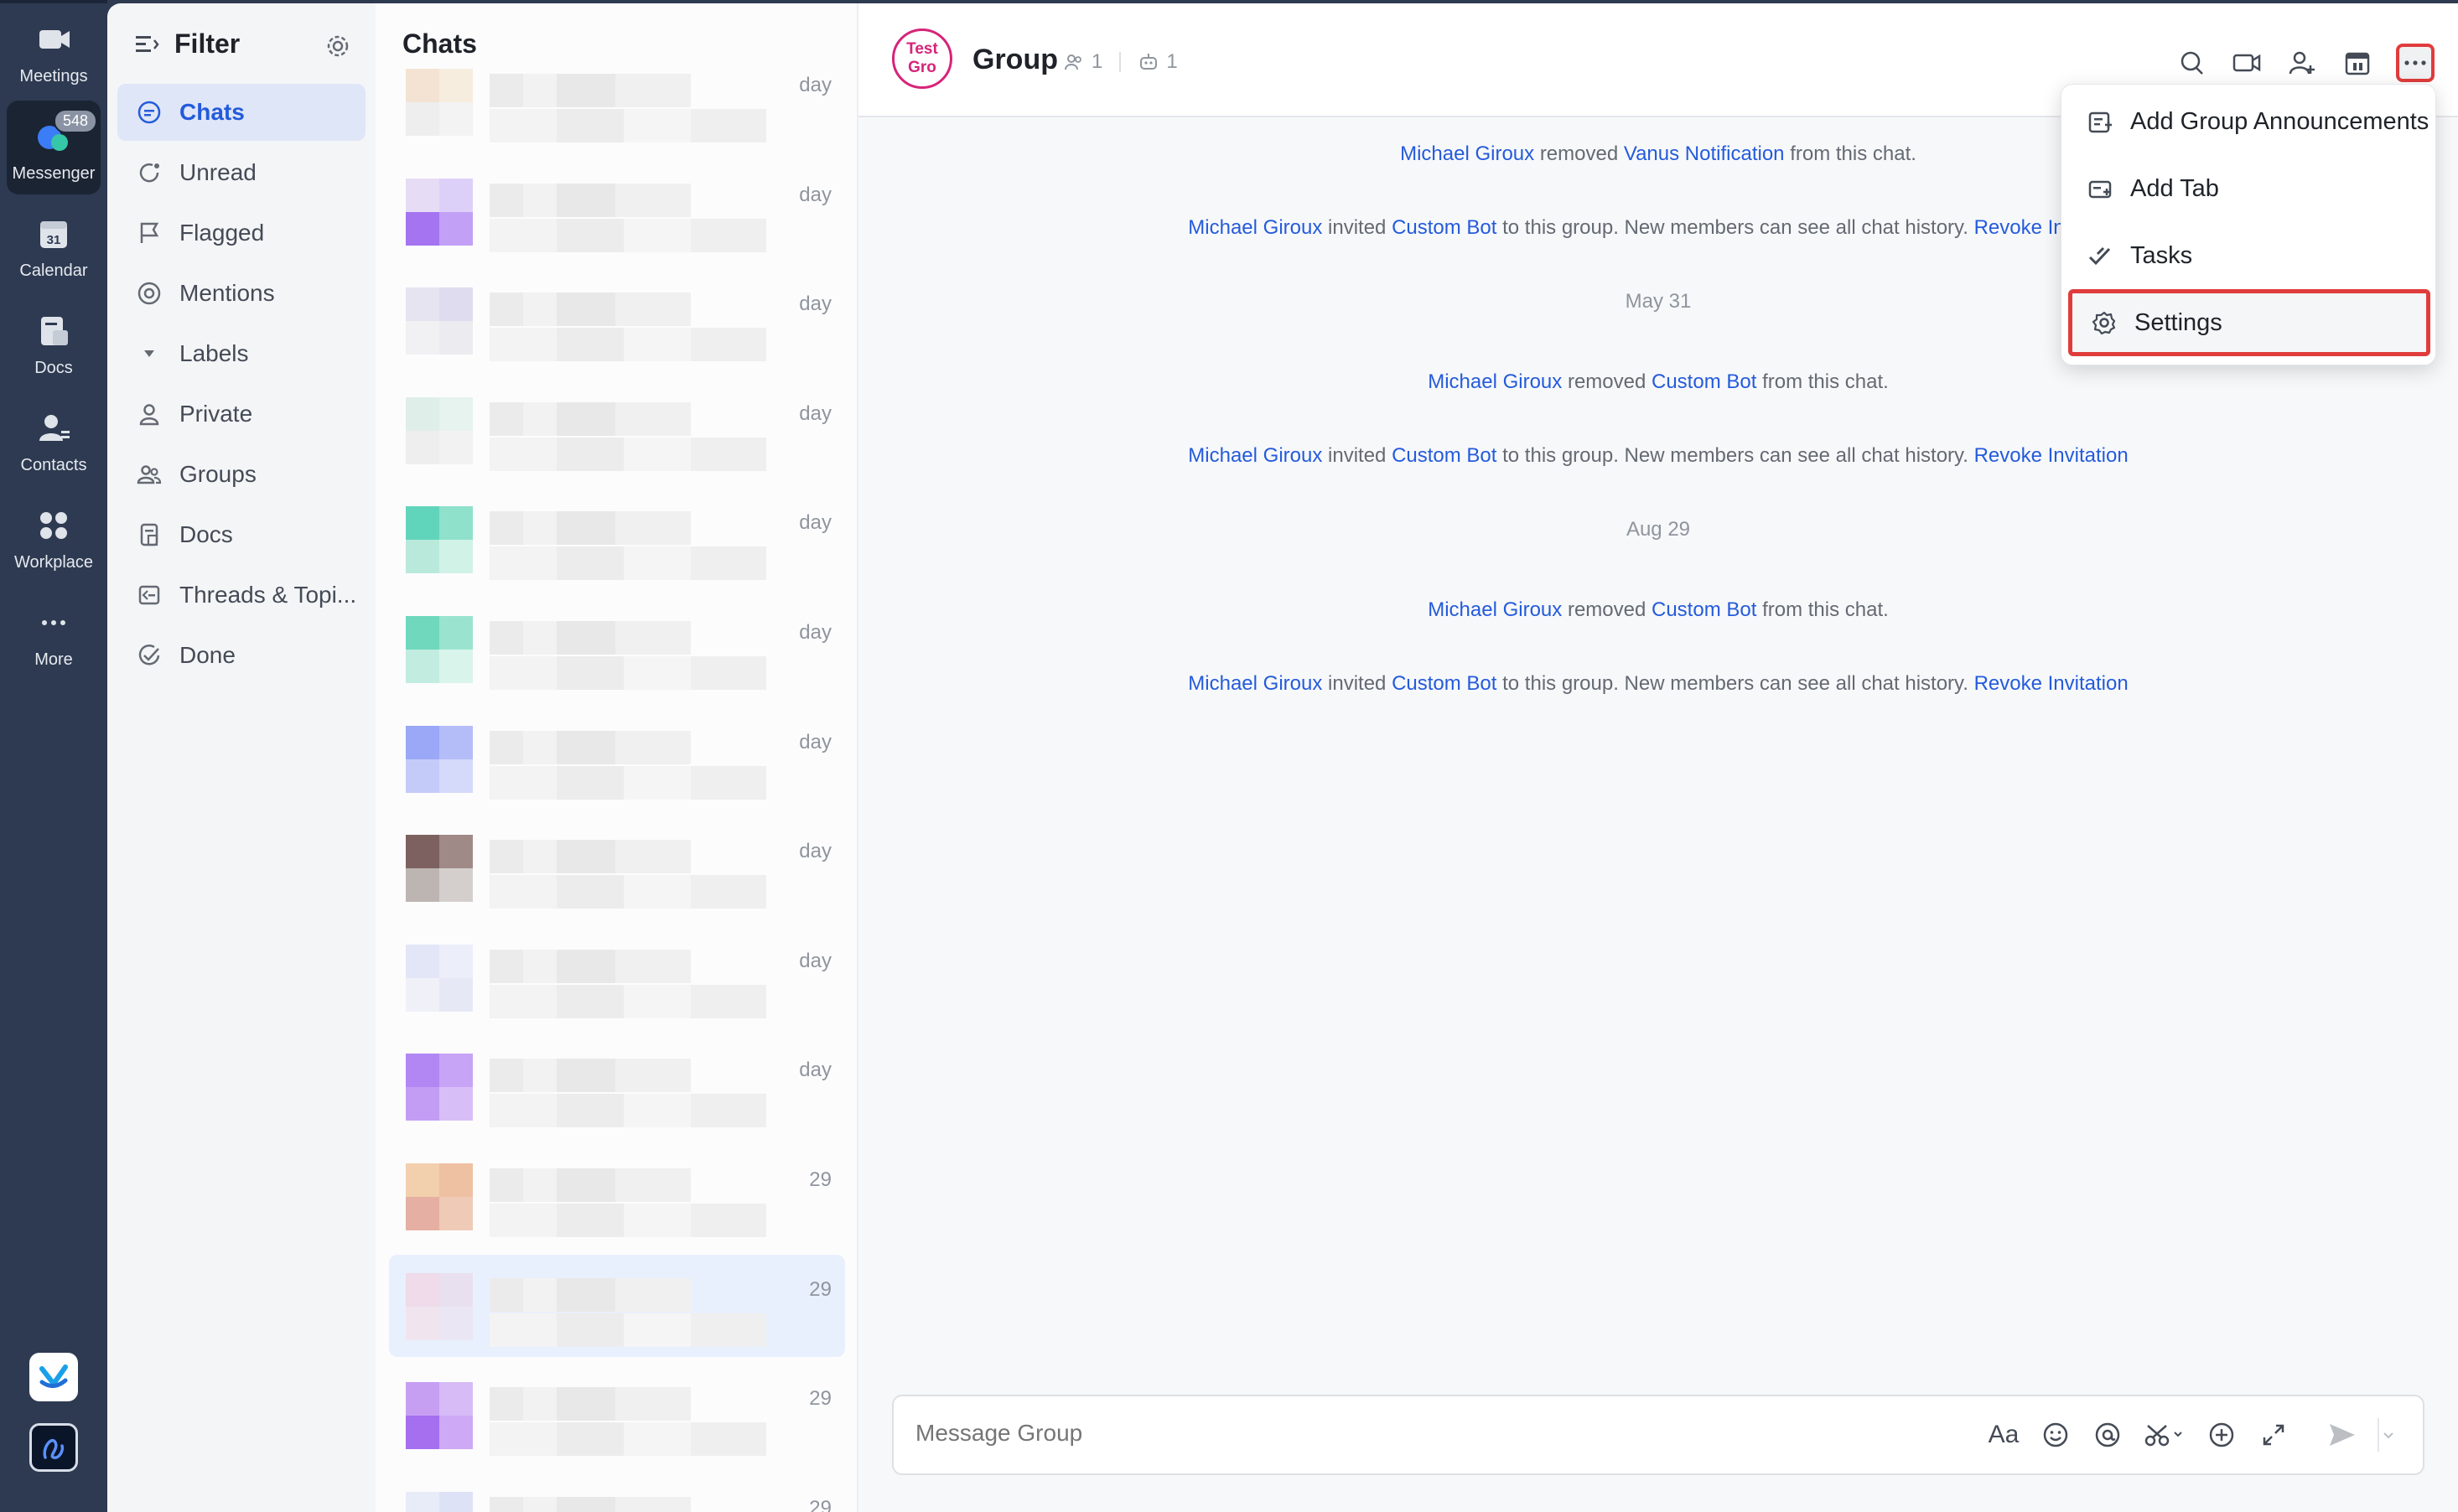 This screenshot has height=1512, width=2458. I want to click on calendar-button, so click(2357, 63).